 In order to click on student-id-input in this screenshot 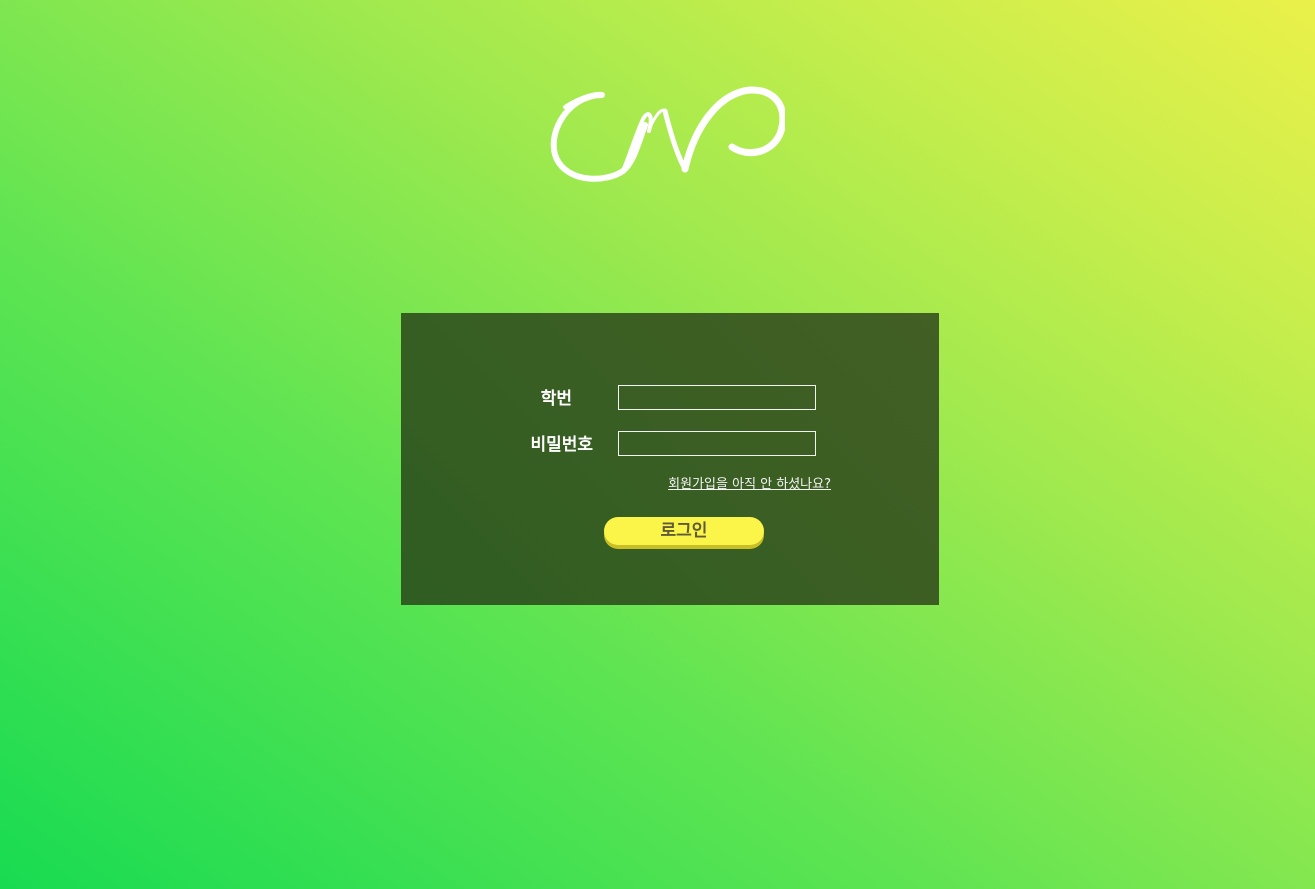, I will do `click(717, 397)`.